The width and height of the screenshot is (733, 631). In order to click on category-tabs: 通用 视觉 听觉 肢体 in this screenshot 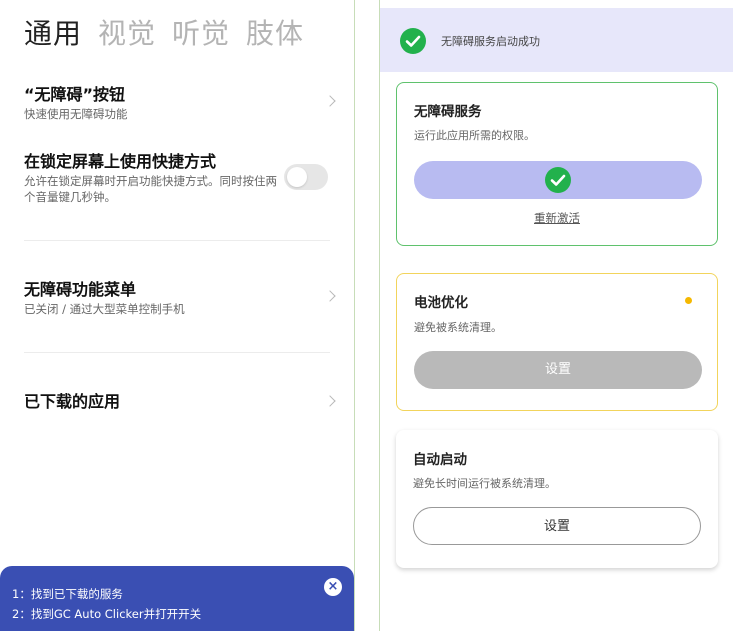, I will do `click(164, 34)`.